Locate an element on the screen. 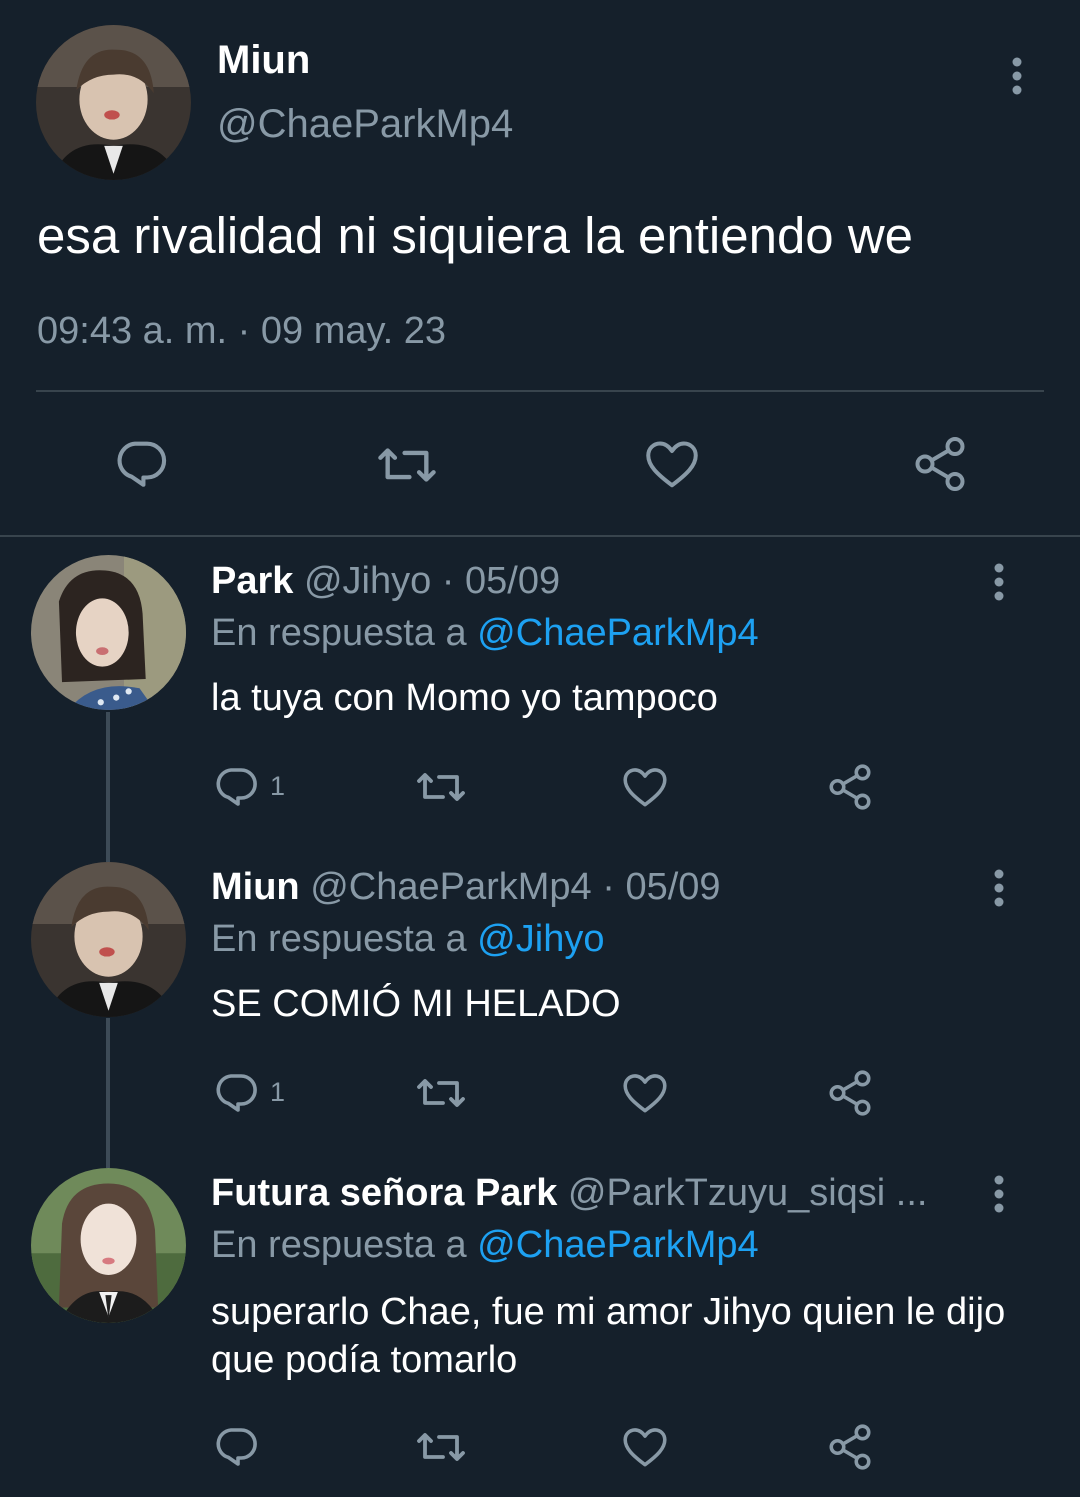  reply-author-name: Futura señora Park is located at coordinates (384, 1193).